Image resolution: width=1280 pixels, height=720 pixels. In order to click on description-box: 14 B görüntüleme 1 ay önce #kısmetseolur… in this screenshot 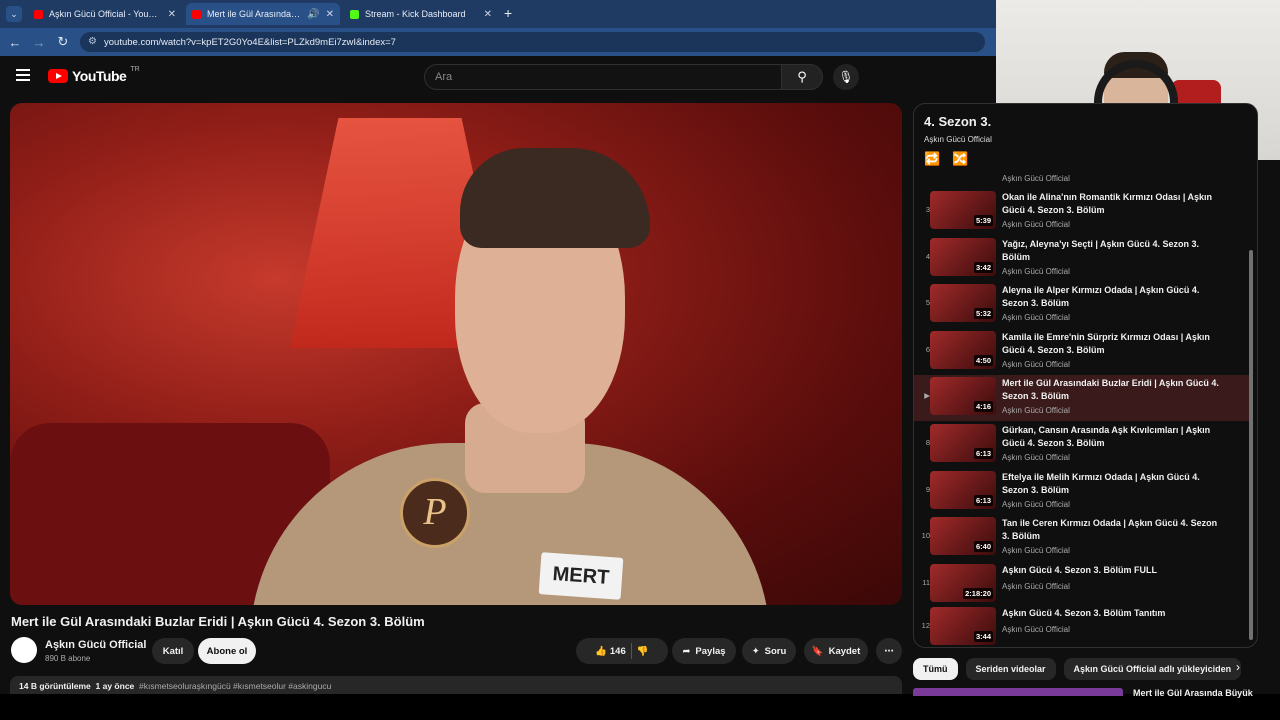, I will do `click(456, 685)`.